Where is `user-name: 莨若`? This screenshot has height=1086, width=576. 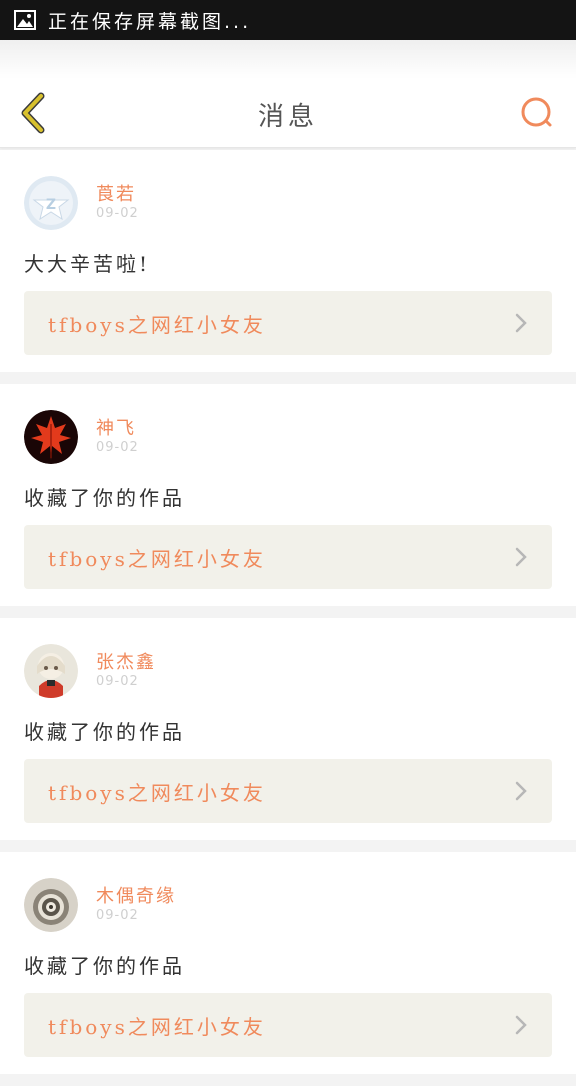 user-name: 莨若 is located at coordinates (116, 193).